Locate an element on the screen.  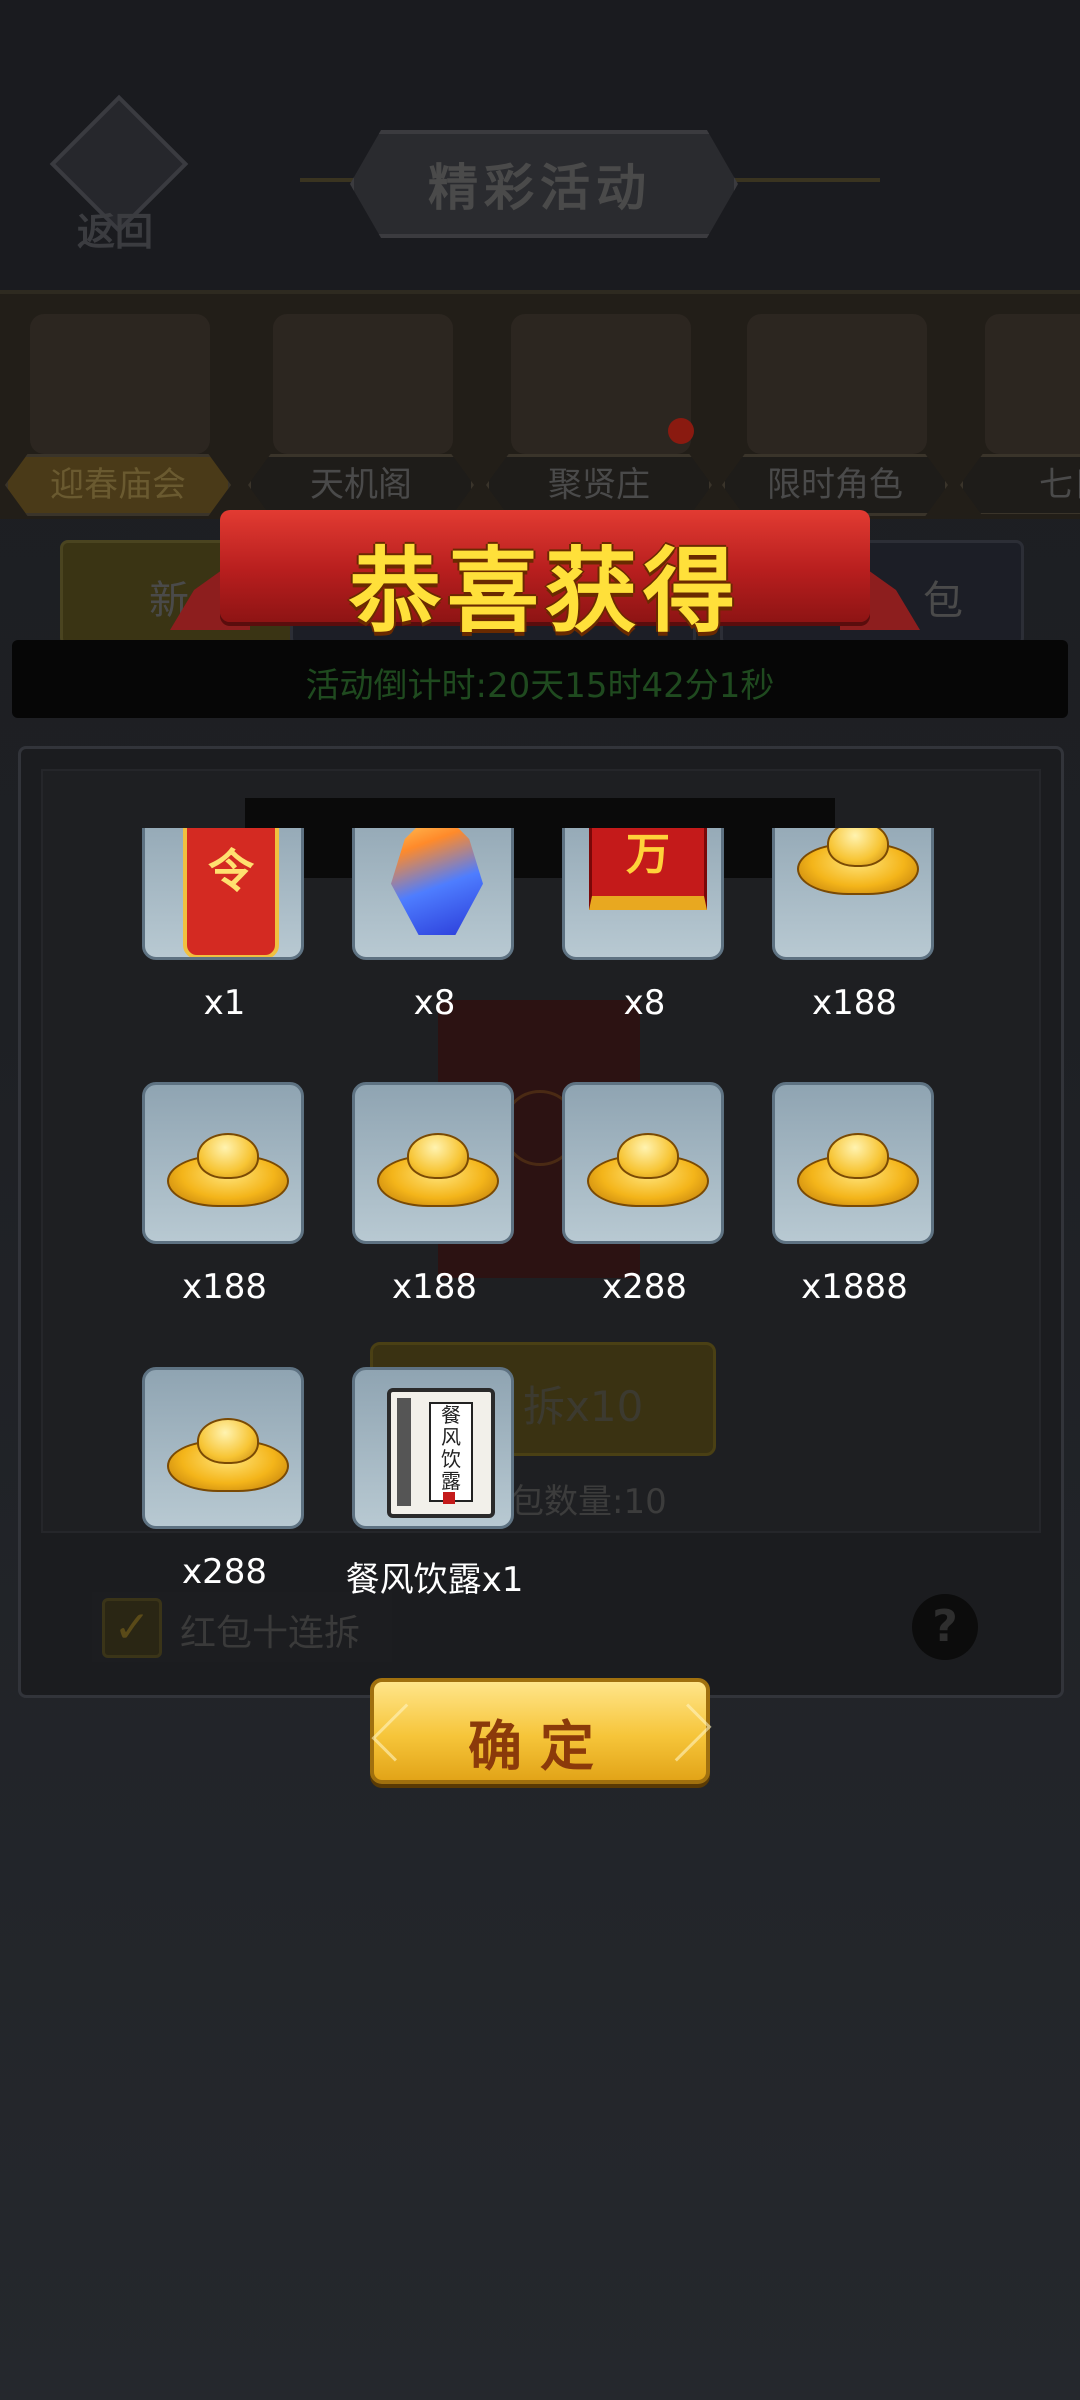
reward-tile: 令 is located at coordinates (223, 894).